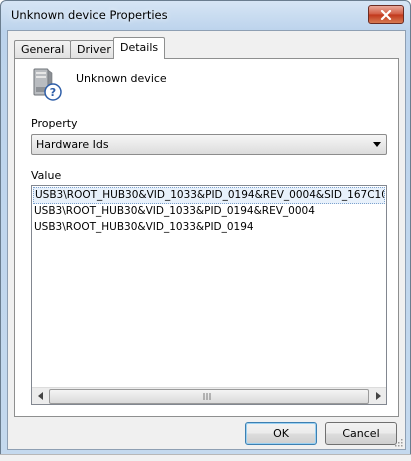 The image size is (411, 461). I want to click on scroll-right-button, so click(378, 396).